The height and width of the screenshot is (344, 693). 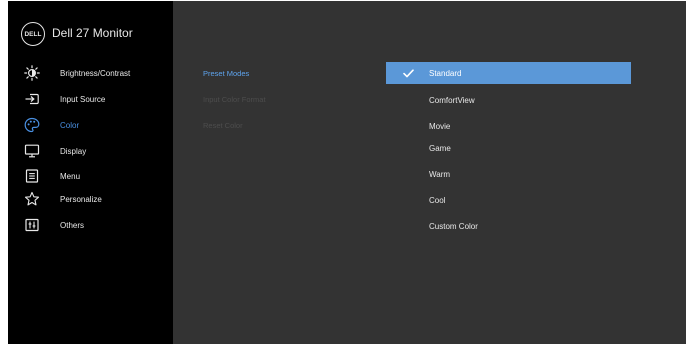 I want to click on preset-option-cool: Cool, so click(x=508, y=200).